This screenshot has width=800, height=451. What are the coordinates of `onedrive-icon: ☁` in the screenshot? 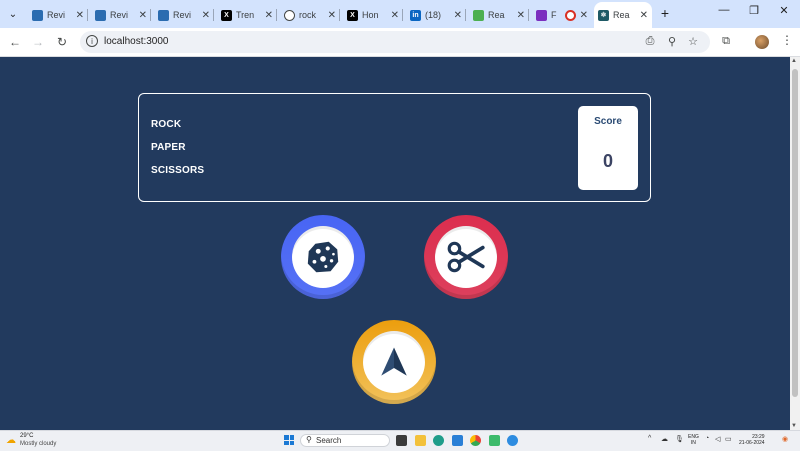 It's located at (664, 439).